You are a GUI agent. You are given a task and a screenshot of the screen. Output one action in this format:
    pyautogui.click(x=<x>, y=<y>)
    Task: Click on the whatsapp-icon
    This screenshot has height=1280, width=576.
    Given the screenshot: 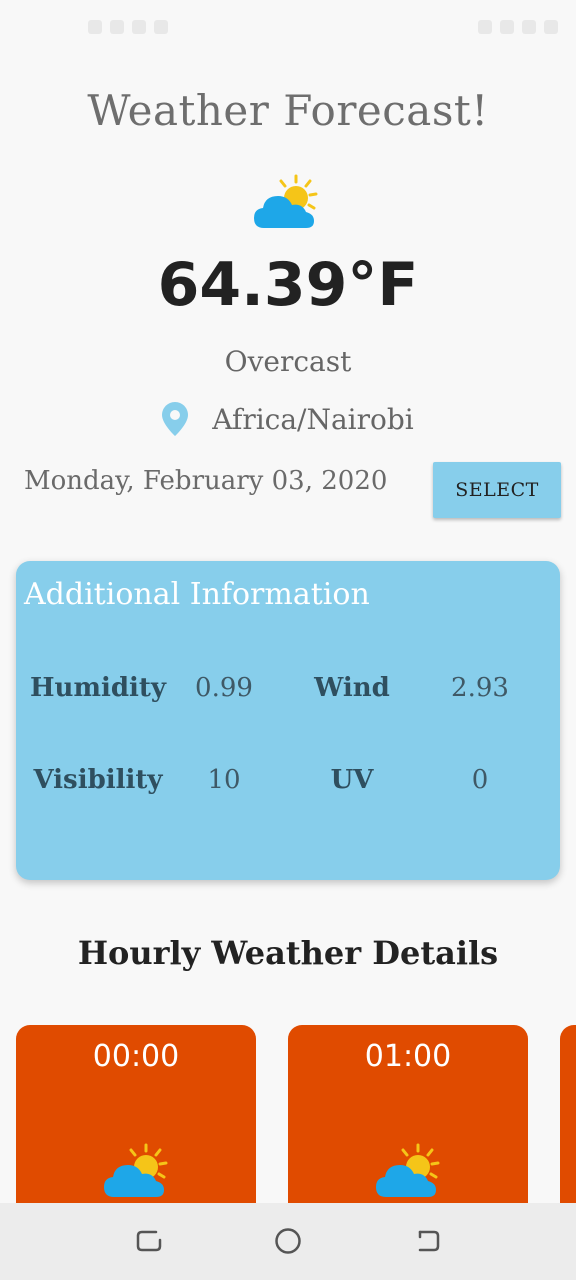 What is the action you would take?
    pyautogui.click(x=161, y=27)
    